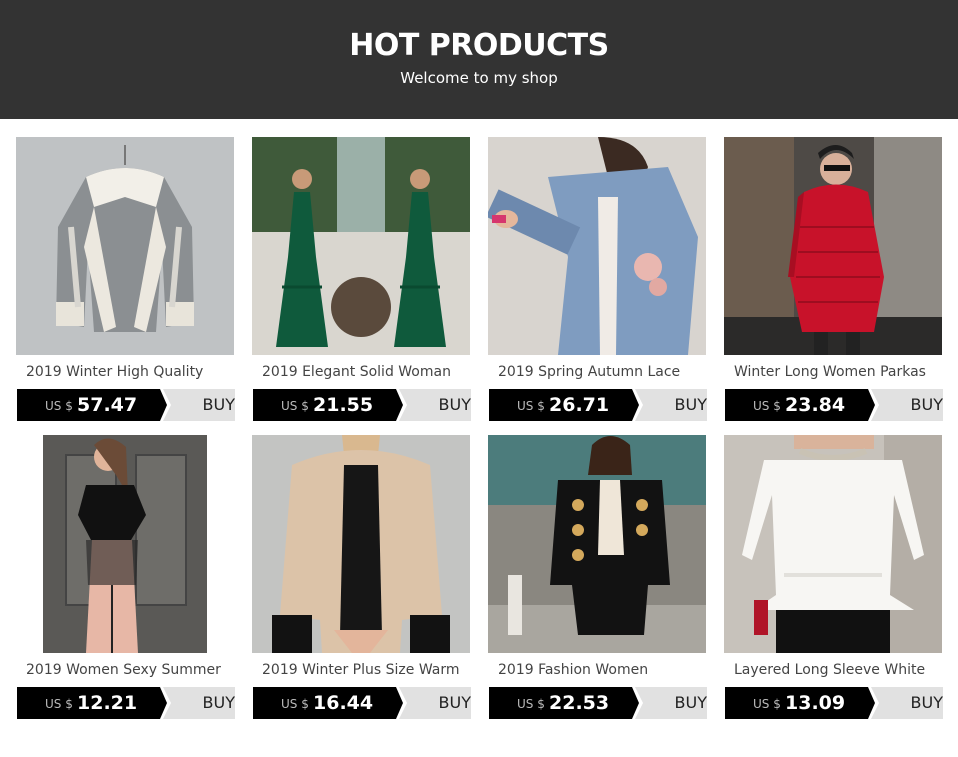 This screenshot has width=958, height=757. I want to click on price-tag: US $ 21.55, so click(328, 405).